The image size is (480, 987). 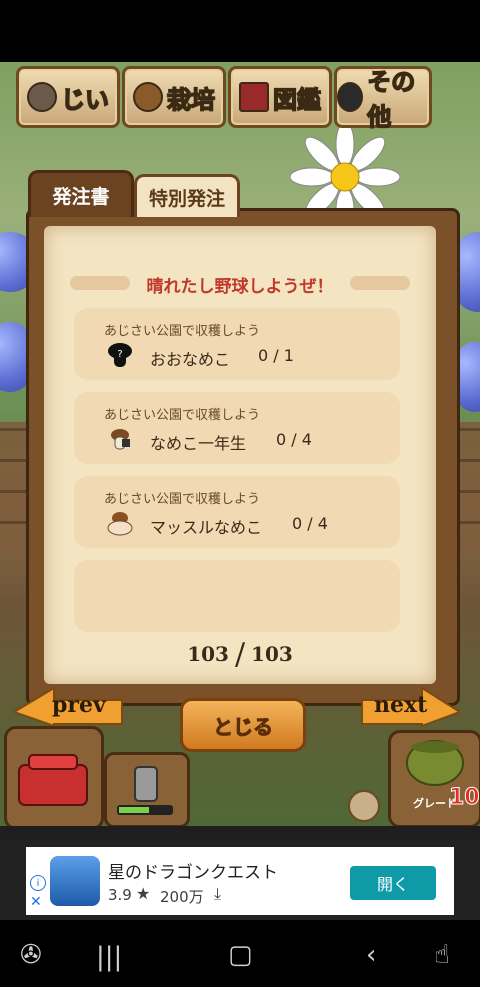 What do you see at coordinates (243, 725) in the screenshot?
I see `close-button: とじる` at bounding box center [243, 725].